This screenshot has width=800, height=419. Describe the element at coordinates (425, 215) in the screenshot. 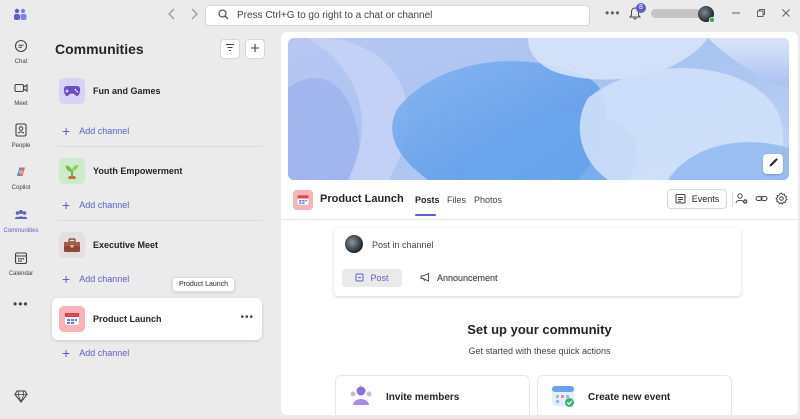

I see `active-tab-indicator` at that location.